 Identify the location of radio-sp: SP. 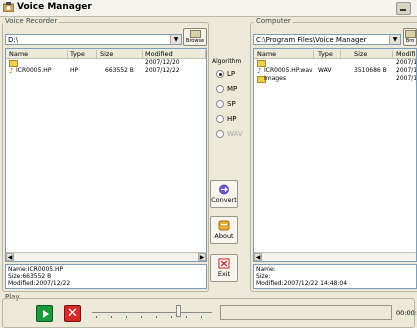
(226, 104).